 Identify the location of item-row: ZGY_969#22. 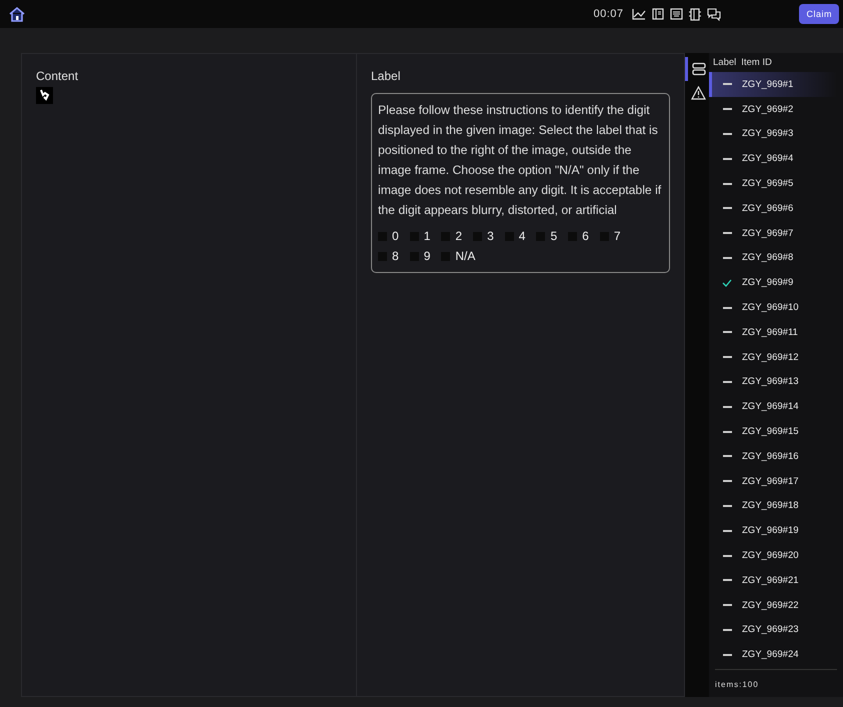
(773, 605).